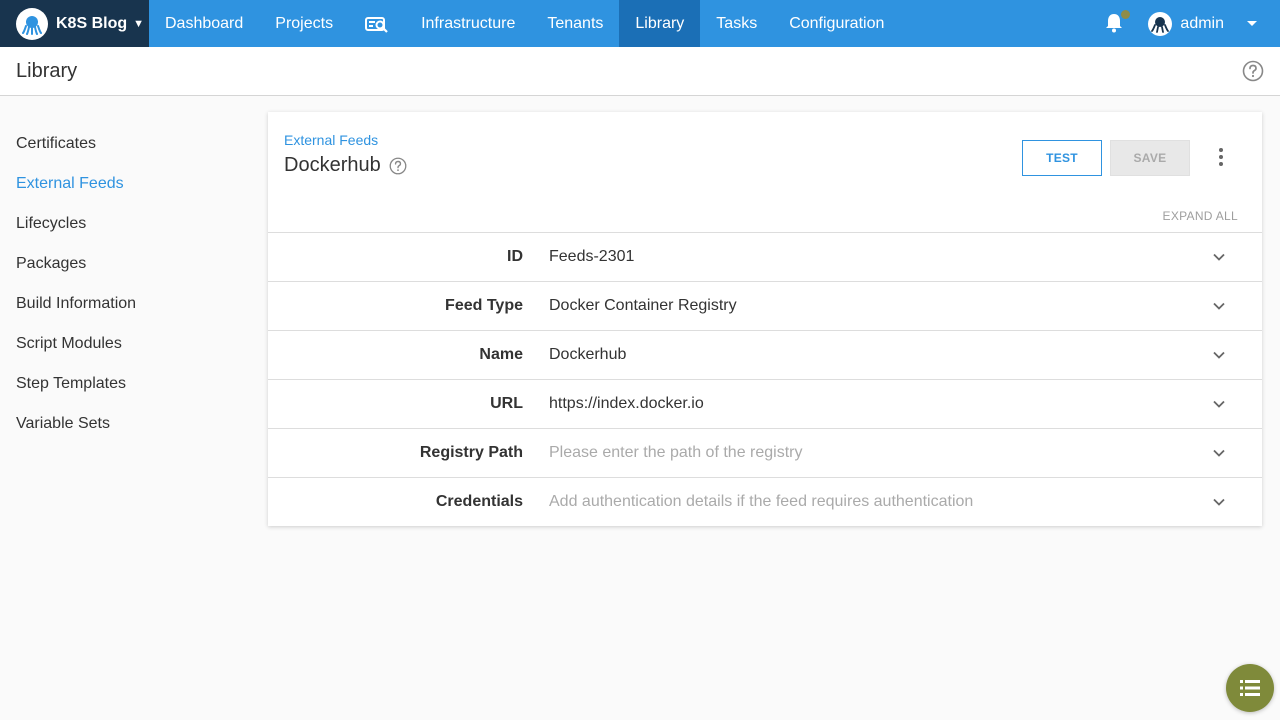 This screenshot has height=720, width=1280. I want to click on feed-title: Dockerhub, so click(345, 165).